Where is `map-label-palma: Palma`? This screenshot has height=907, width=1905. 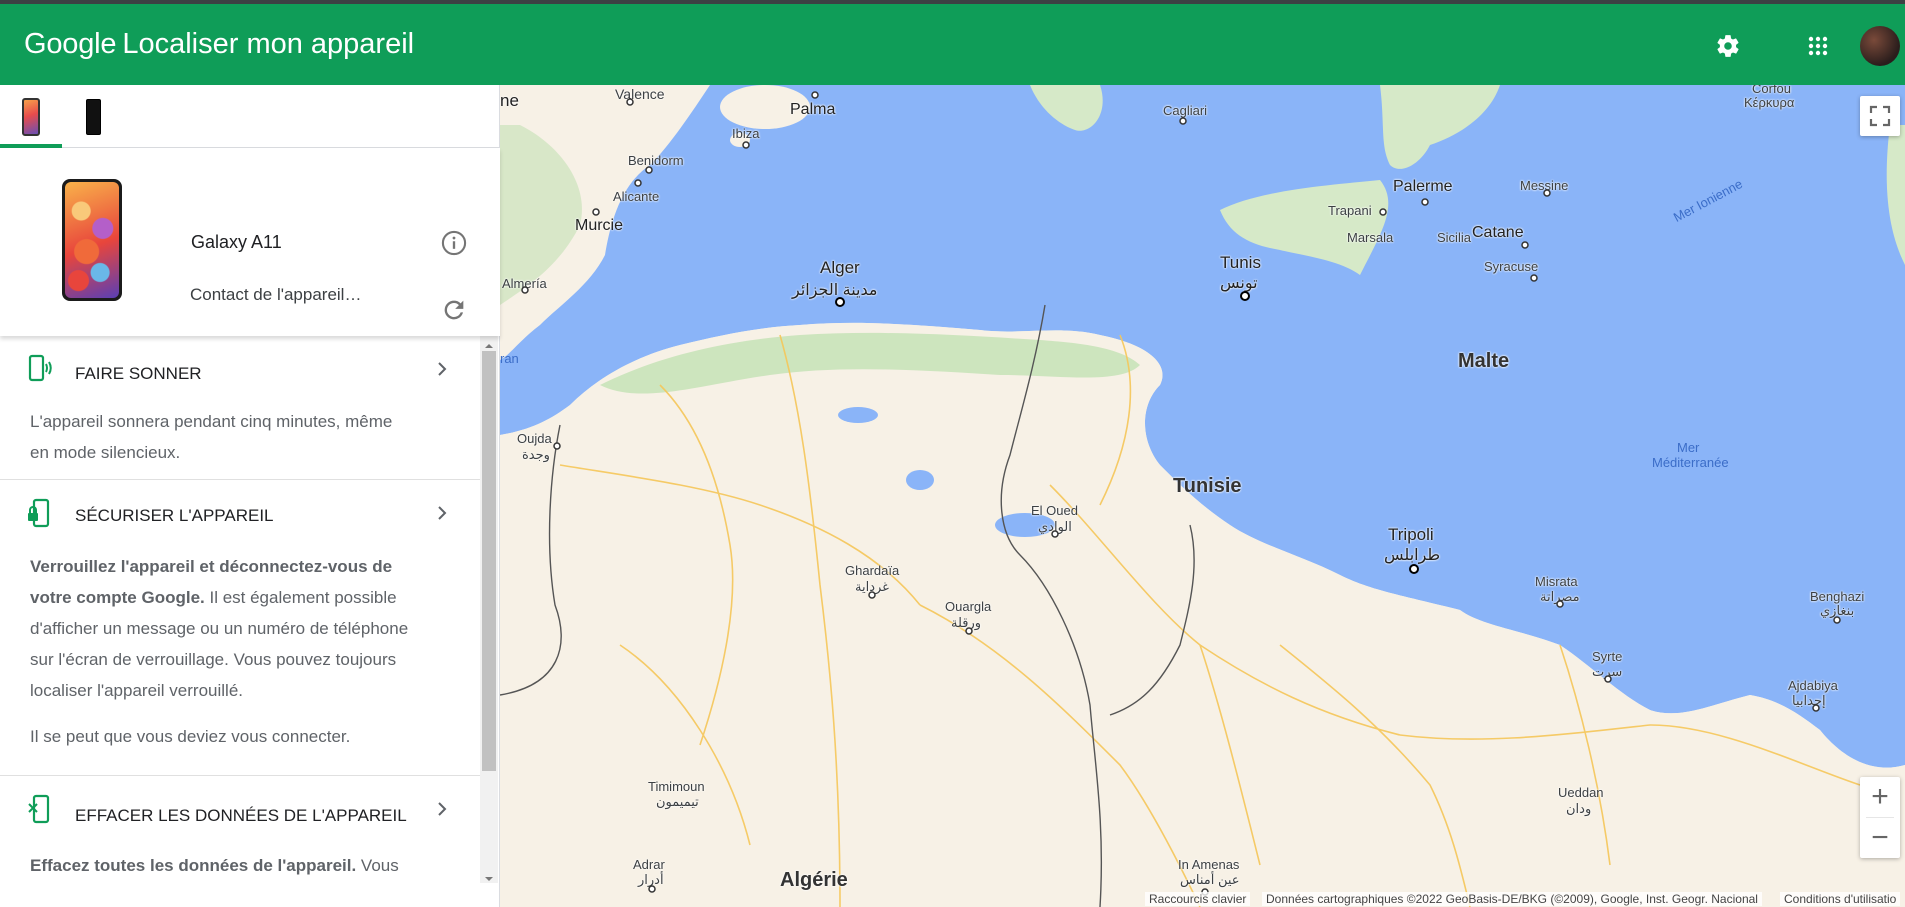
map-label-palma: Palma is located at coordinates (813, 109).